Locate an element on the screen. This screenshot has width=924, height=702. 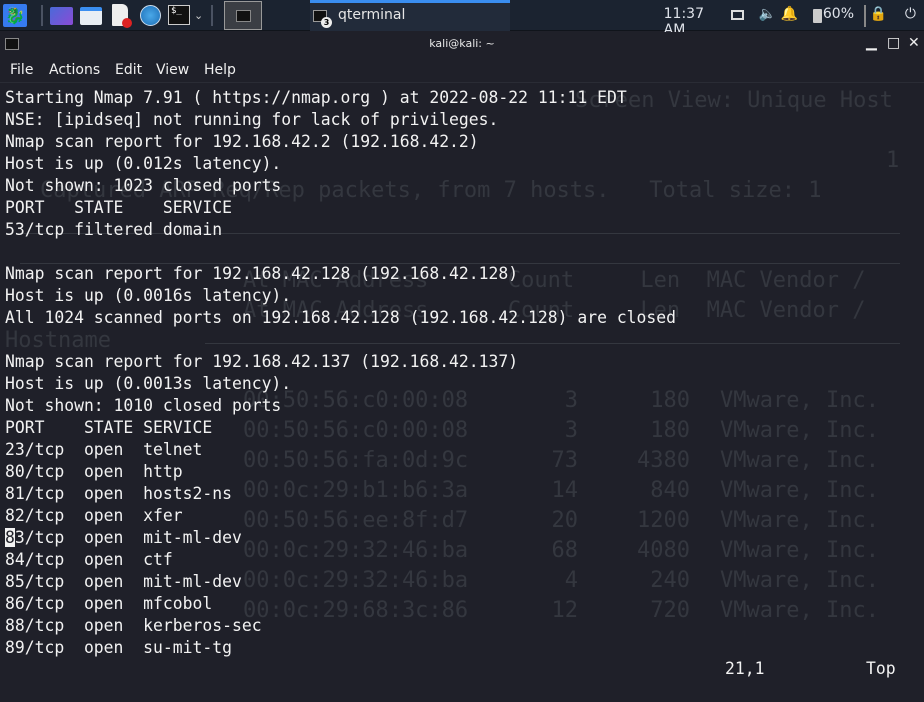
terminal-icon is located at coordinates (243, 16).